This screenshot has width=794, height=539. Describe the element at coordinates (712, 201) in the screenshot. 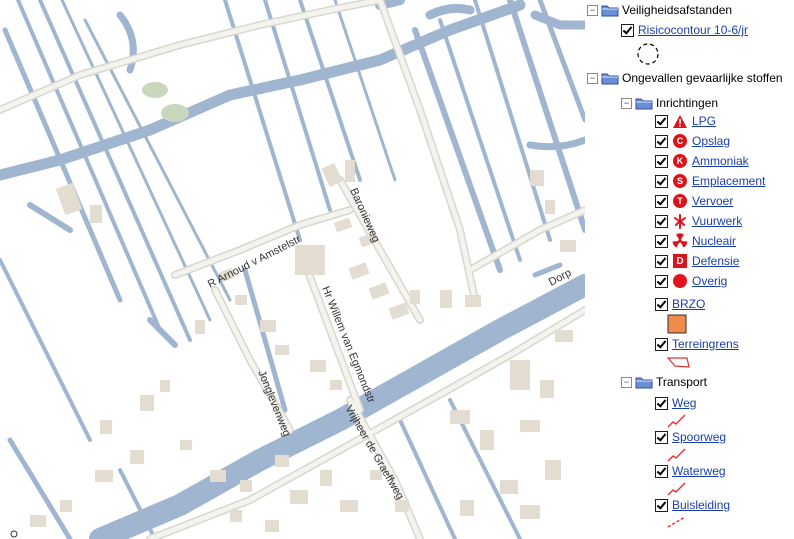

I see `layer-link: Vervoer` at that location.